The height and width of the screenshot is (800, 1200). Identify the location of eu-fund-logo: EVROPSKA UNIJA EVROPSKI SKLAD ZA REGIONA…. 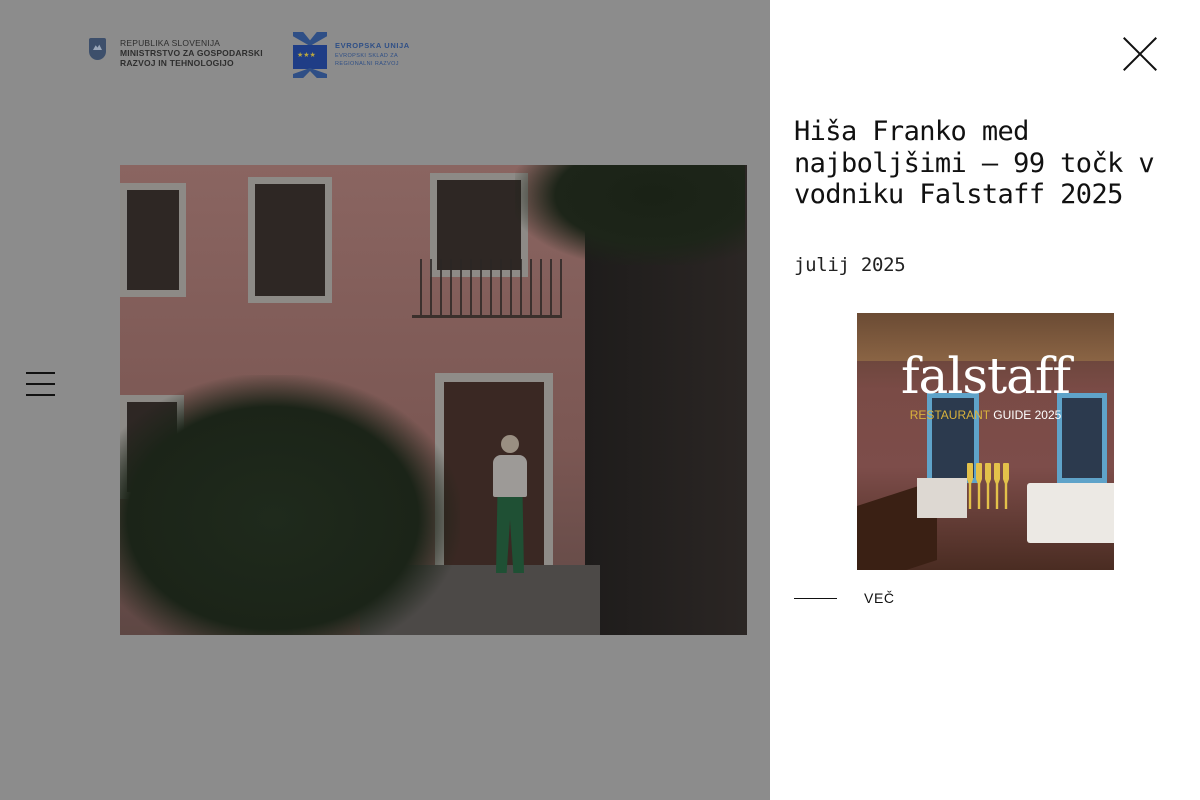
(351, 55).